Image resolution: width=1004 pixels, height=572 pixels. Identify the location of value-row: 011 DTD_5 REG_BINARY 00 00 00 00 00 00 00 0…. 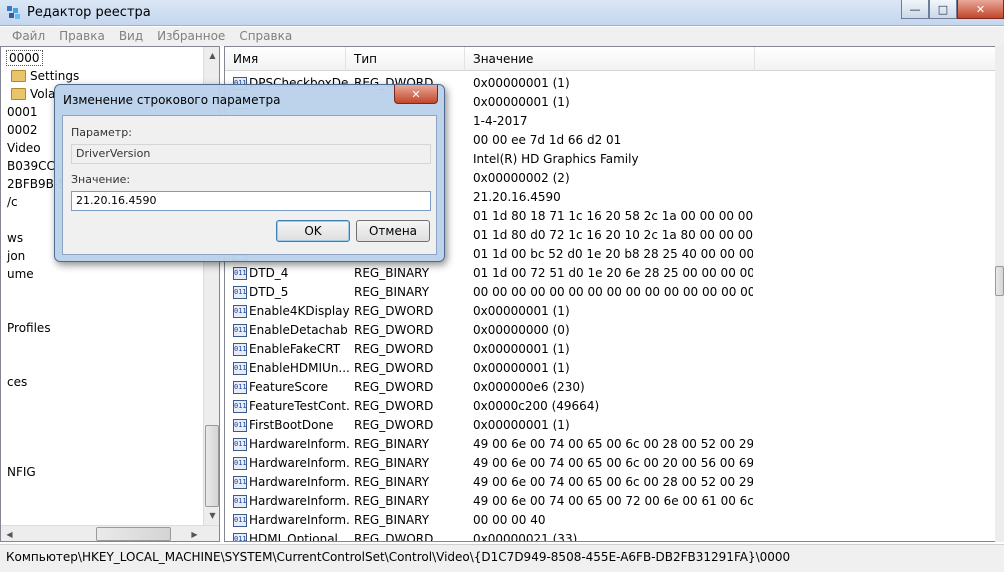
(610, 292).